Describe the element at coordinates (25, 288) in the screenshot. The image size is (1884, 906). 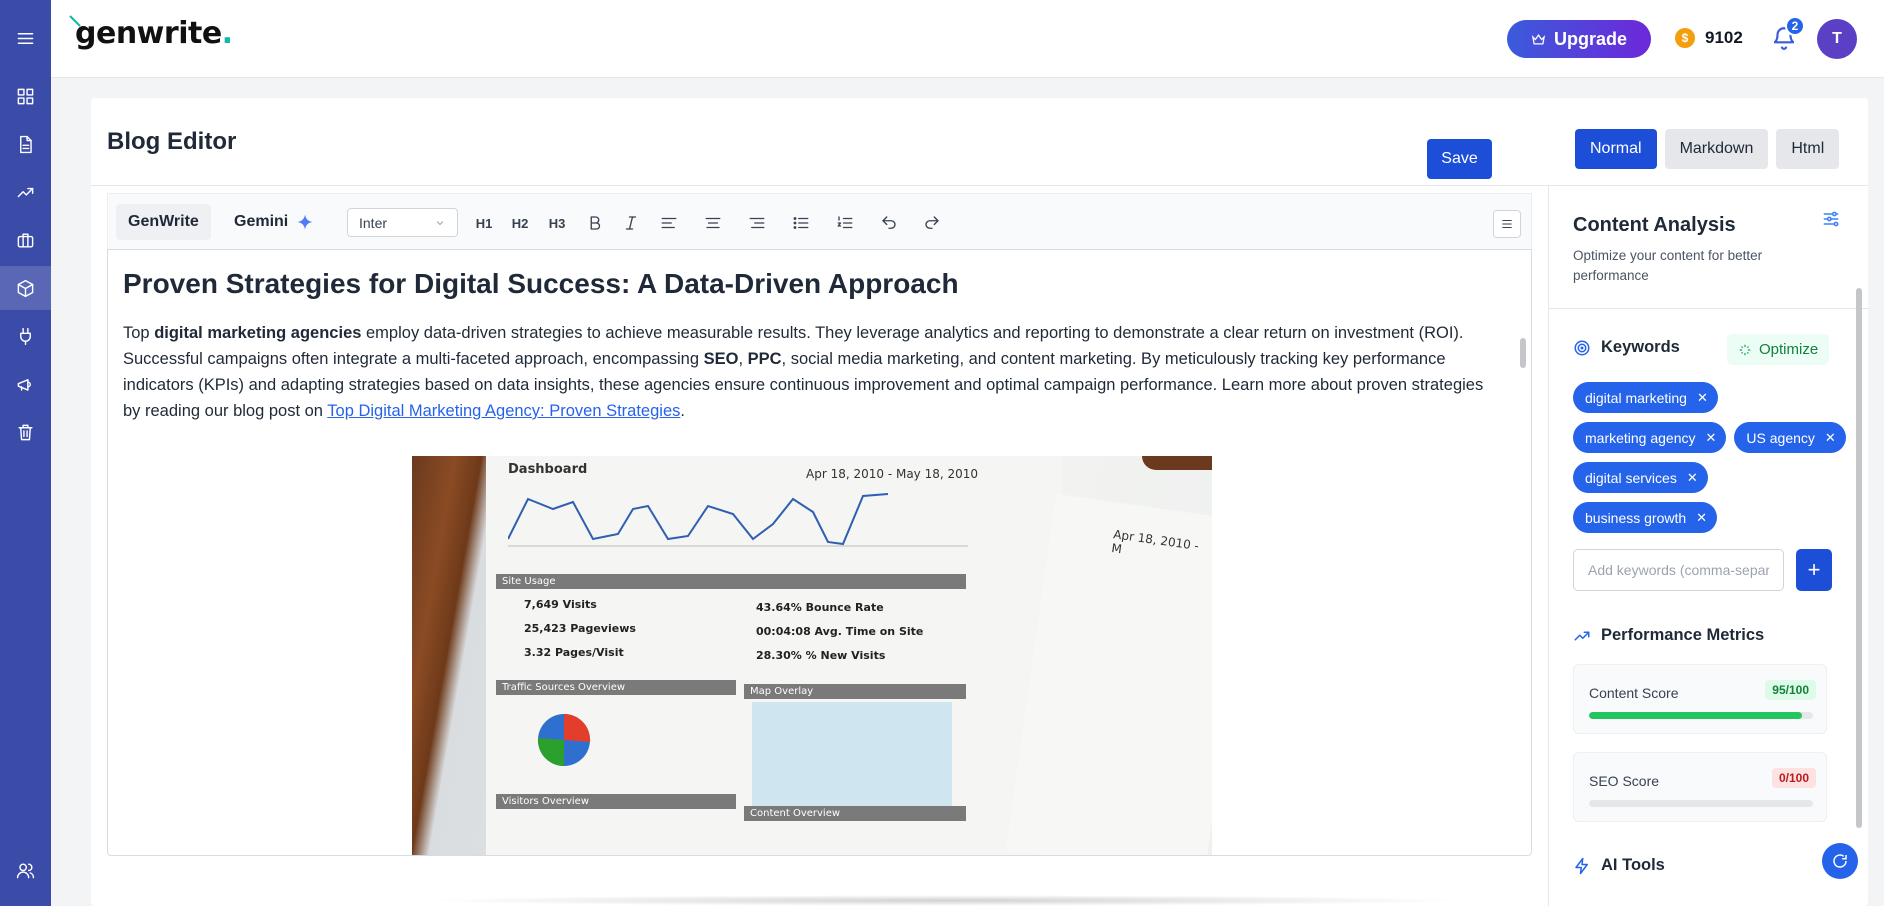
I see `sidebar-item-editor` at that location.